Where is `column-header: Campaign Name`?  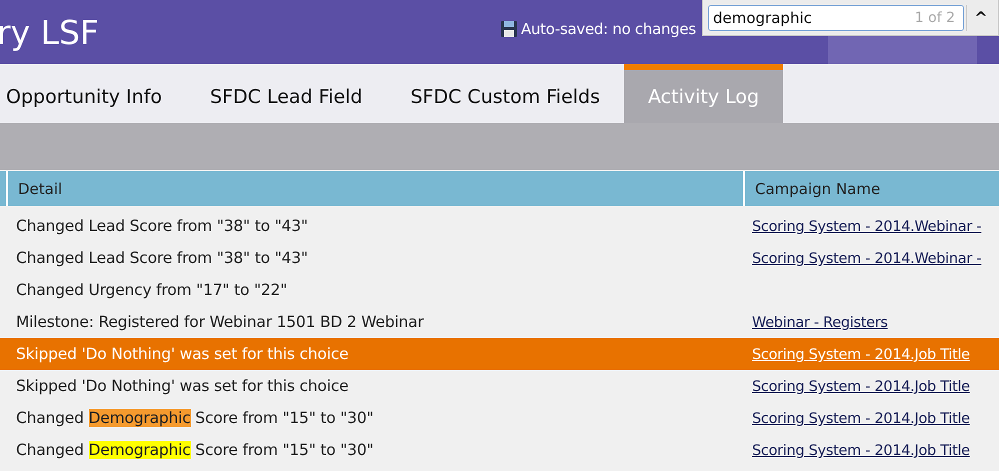 column-header: Campaign Name is located at coordinates (871, 188).